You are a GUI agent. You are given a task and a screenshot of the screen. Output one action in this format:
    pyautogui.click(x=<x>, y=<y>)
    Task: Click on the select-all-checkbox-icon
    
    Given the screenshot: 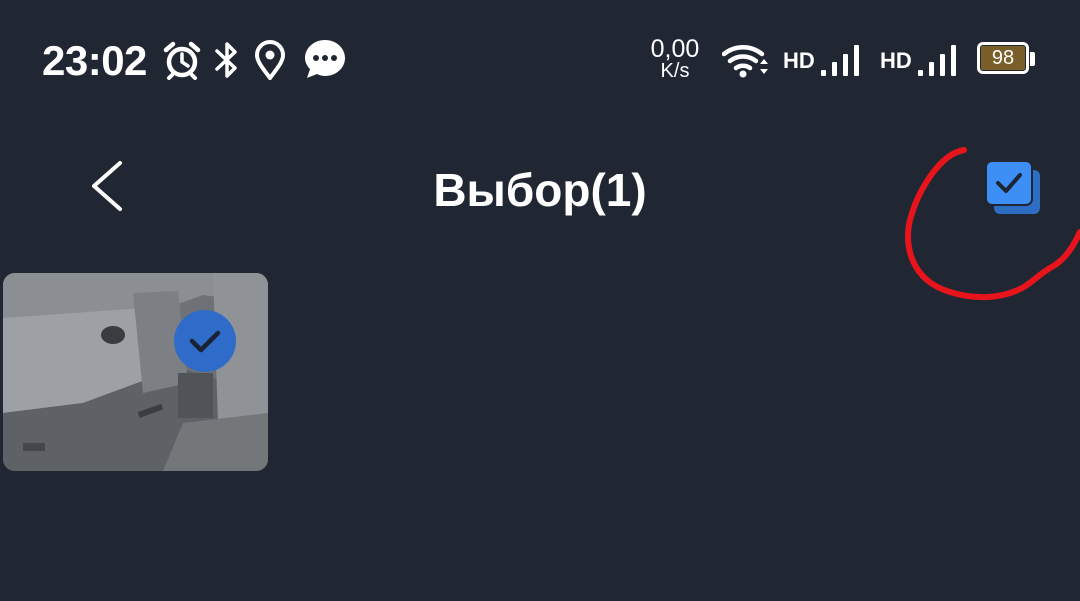 What is the action you would take?
    pyautogui.click(x=1012, y=187)
    